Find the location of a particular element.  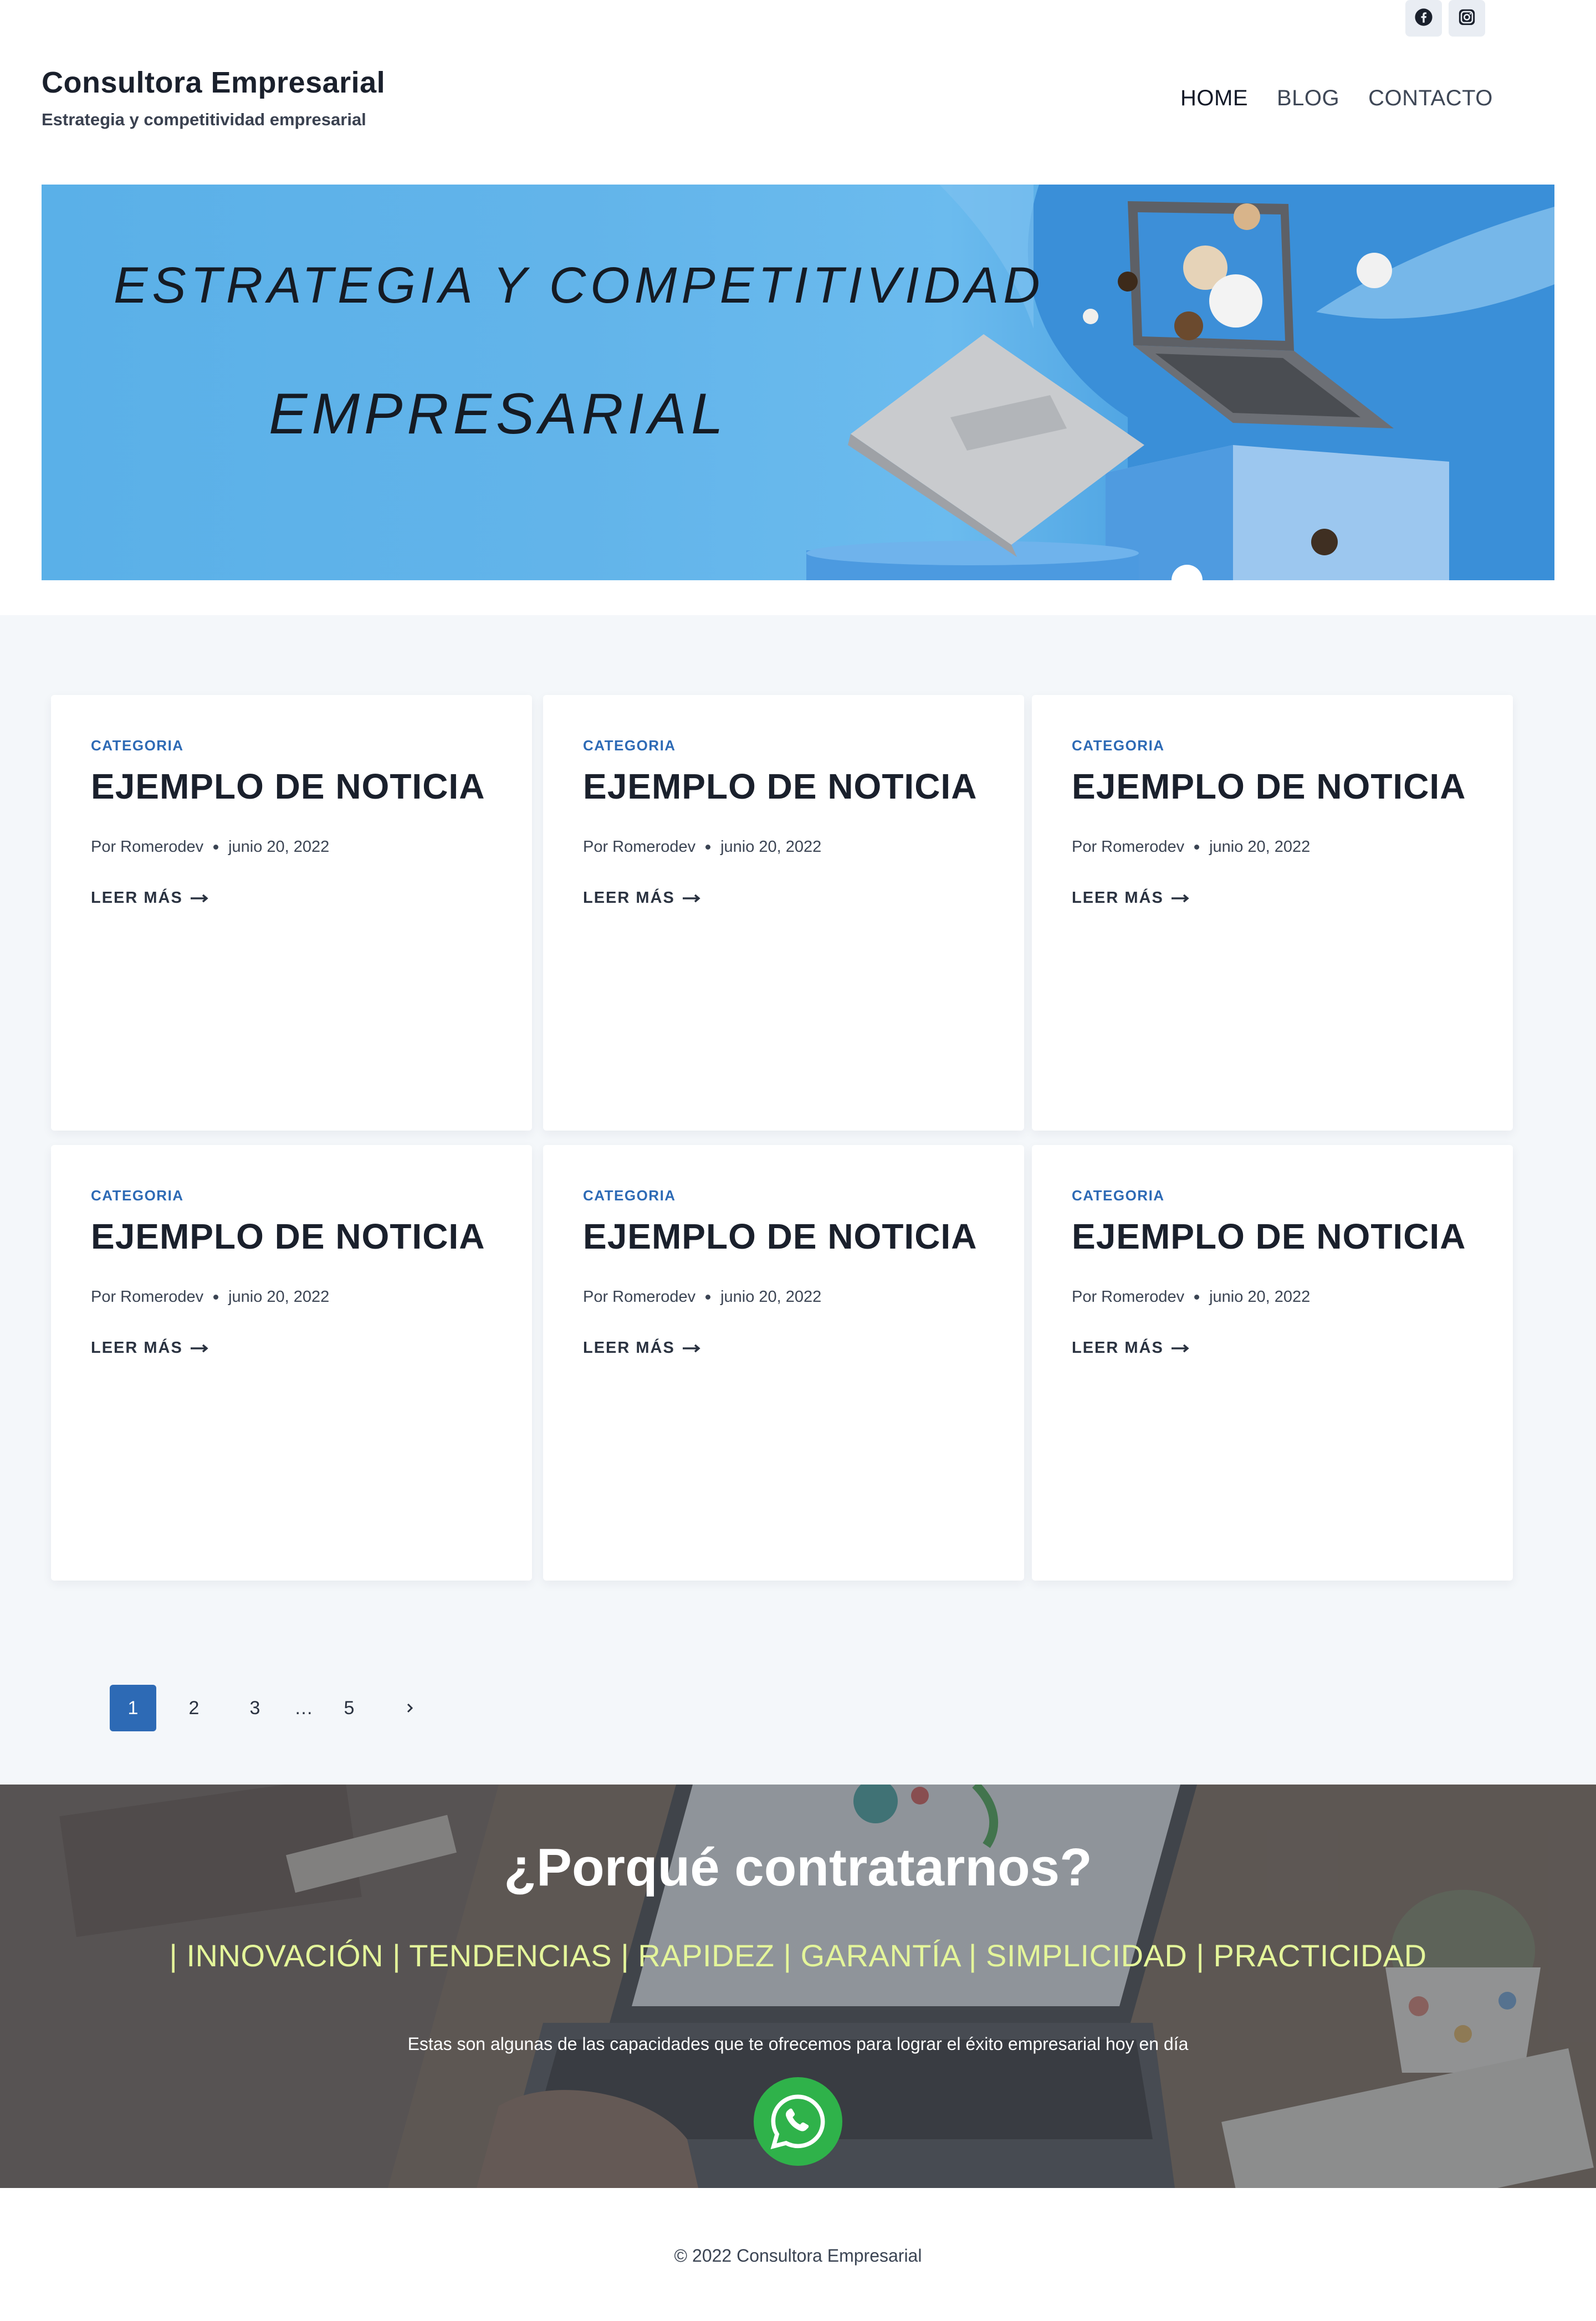

site-tagline: Estrategia y competitividad empresarial is located at coordinates (204, 119).